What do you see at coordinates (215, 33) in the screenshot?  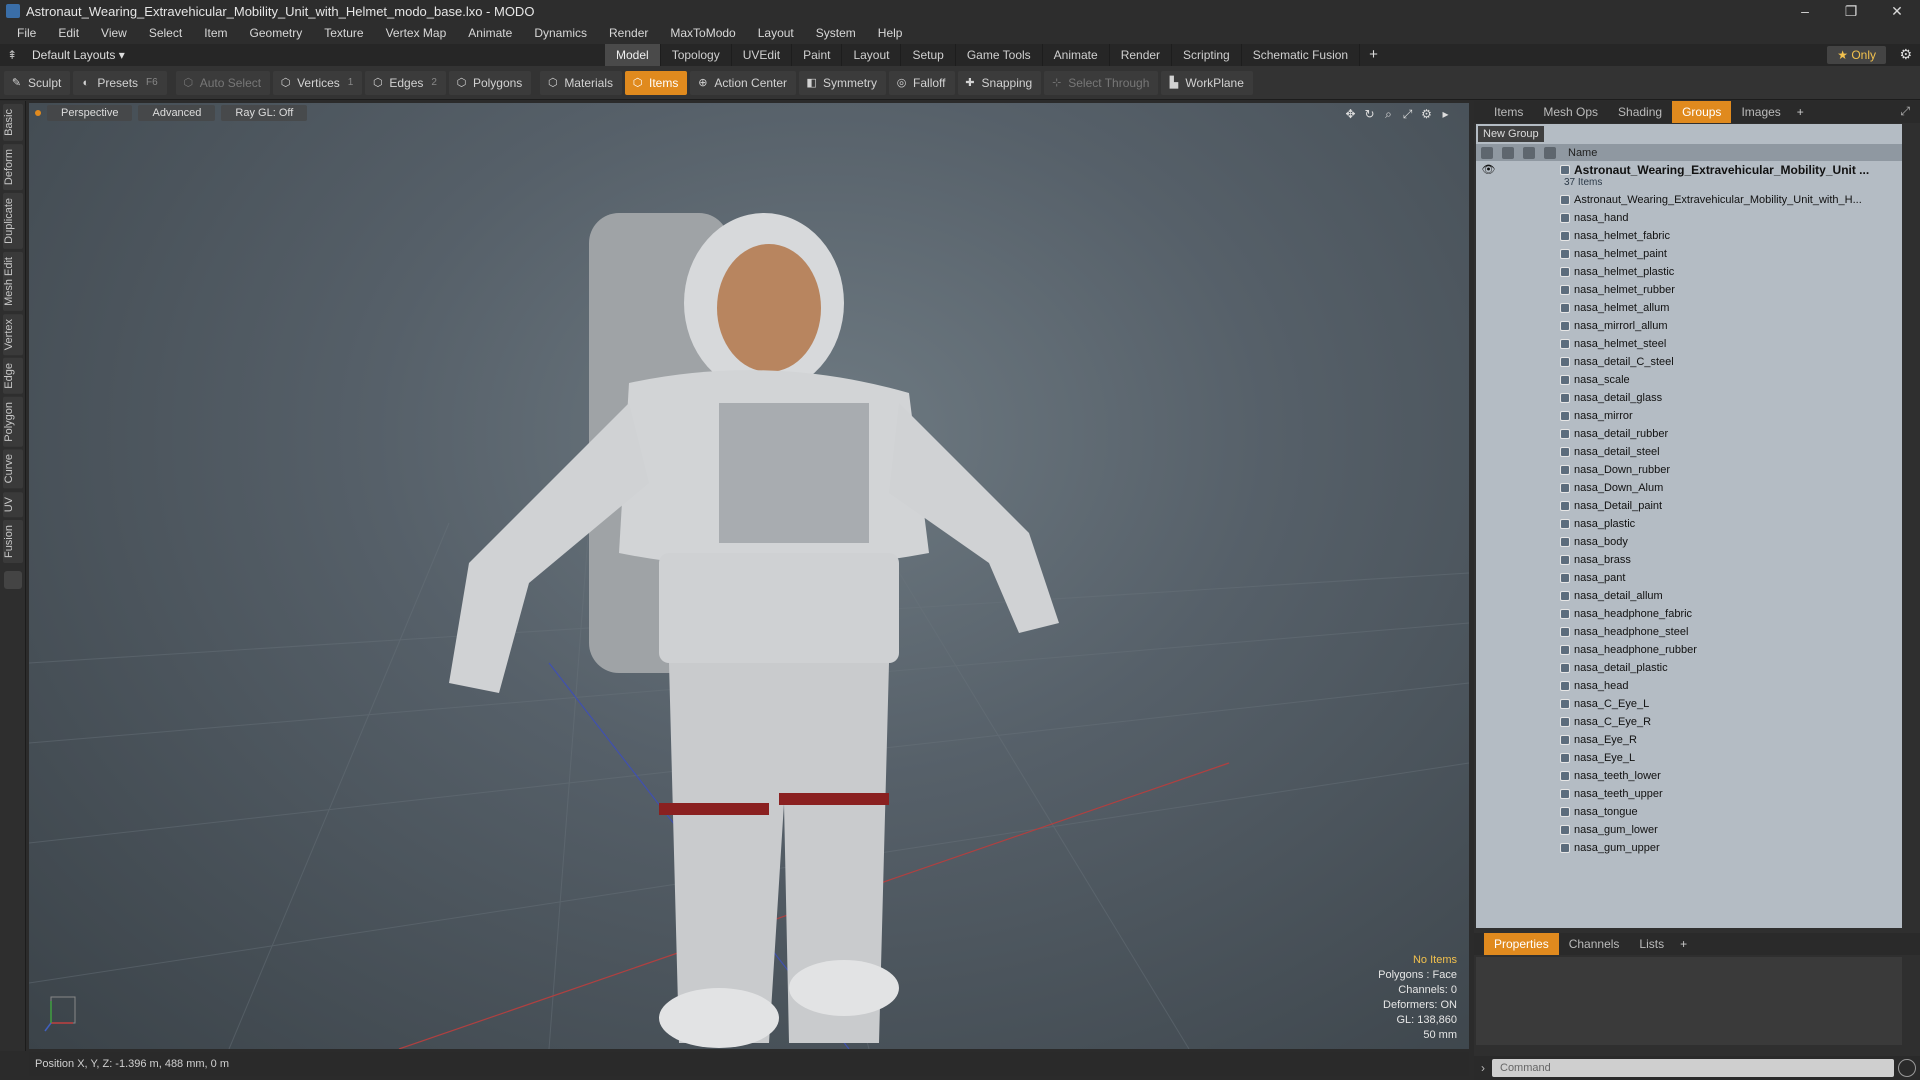 I see `menu-item: Item` at bounding box center [215, 33].